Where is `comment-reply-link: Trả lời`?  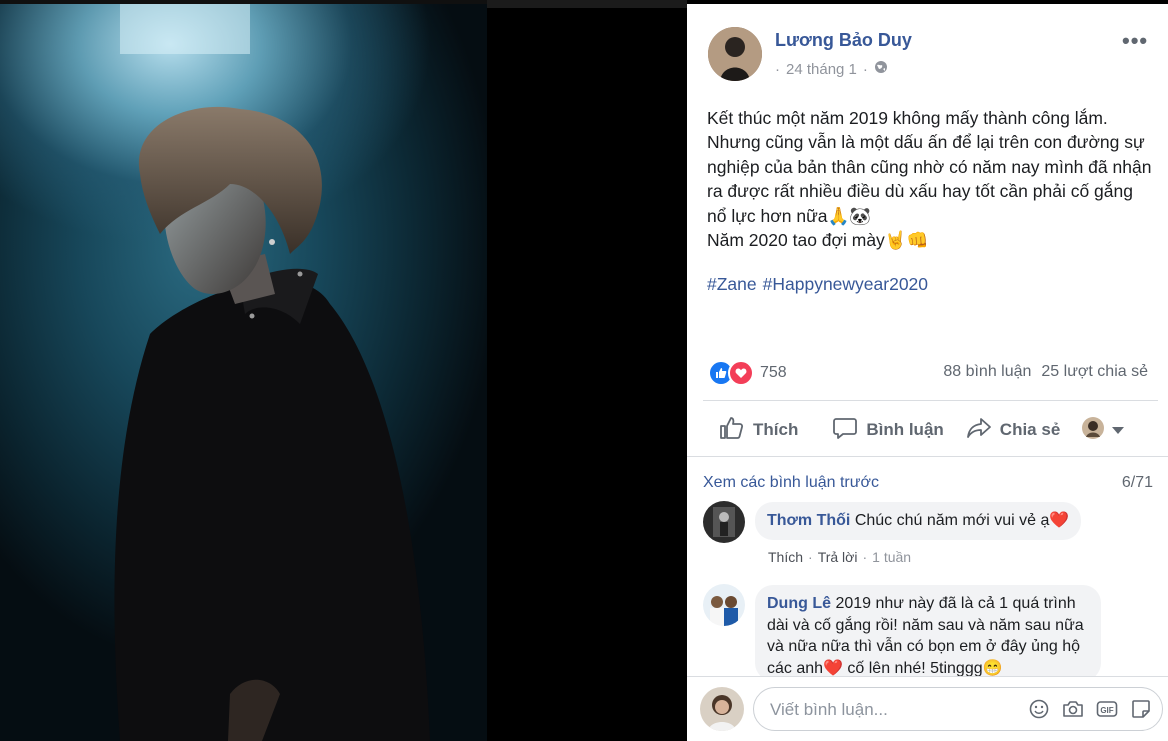
comment-reply-link: Trả lời is located at coordinates (838, 557).